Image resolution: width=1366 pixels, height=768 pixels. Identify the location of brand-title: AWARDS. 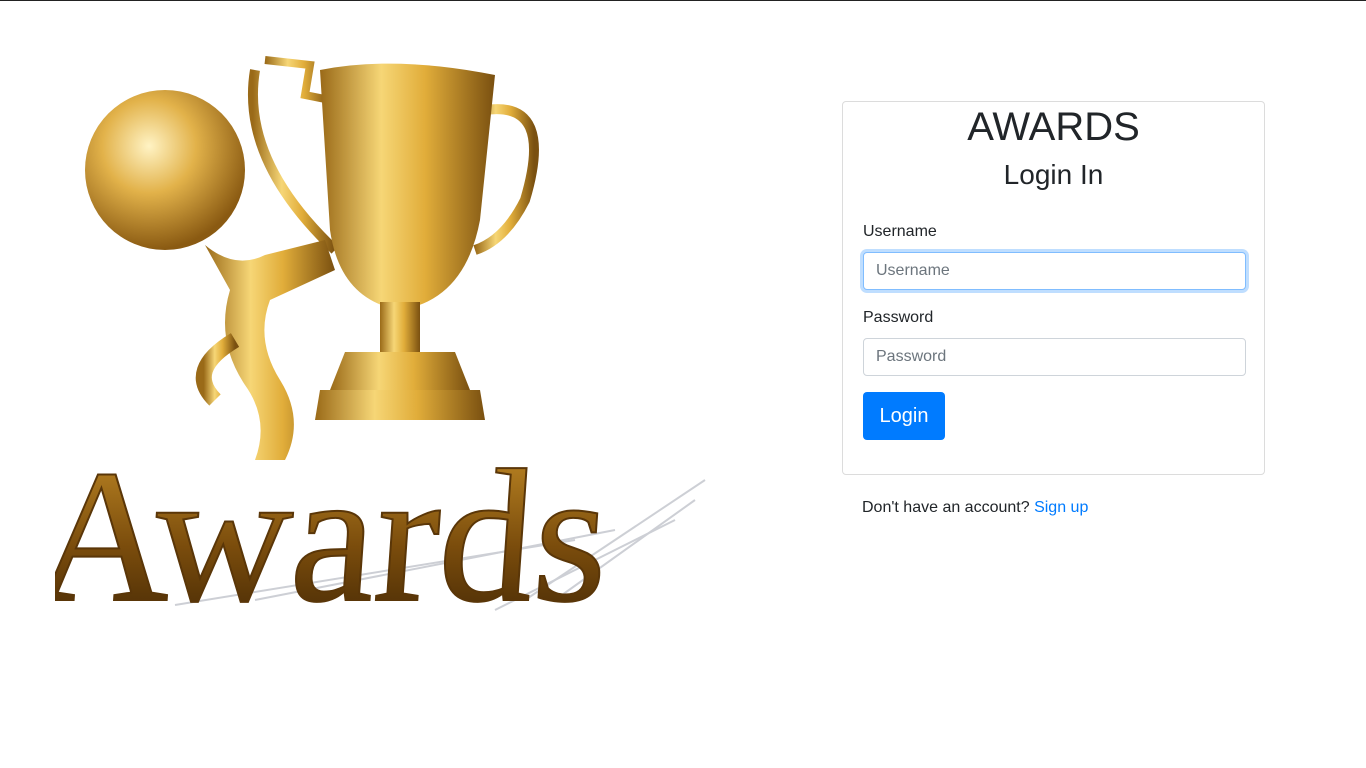
(1053, 127).